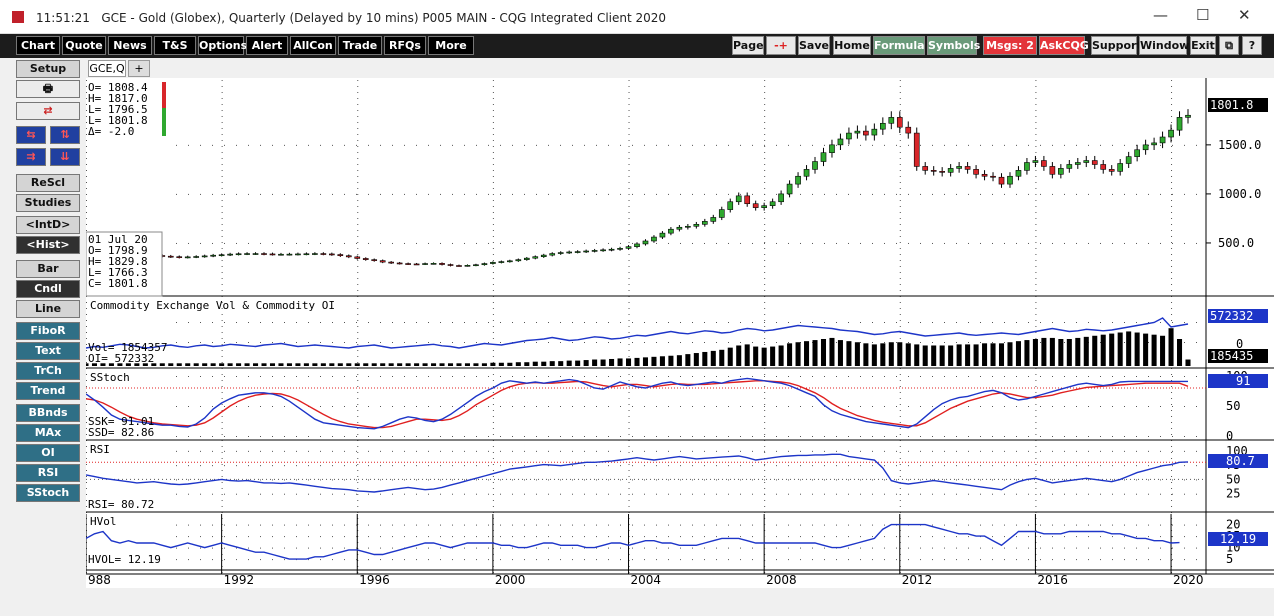 The width and height of the screenshot is (1274, 616). I want to click on scroll-left-icon: ⇆, so click(31, 135).